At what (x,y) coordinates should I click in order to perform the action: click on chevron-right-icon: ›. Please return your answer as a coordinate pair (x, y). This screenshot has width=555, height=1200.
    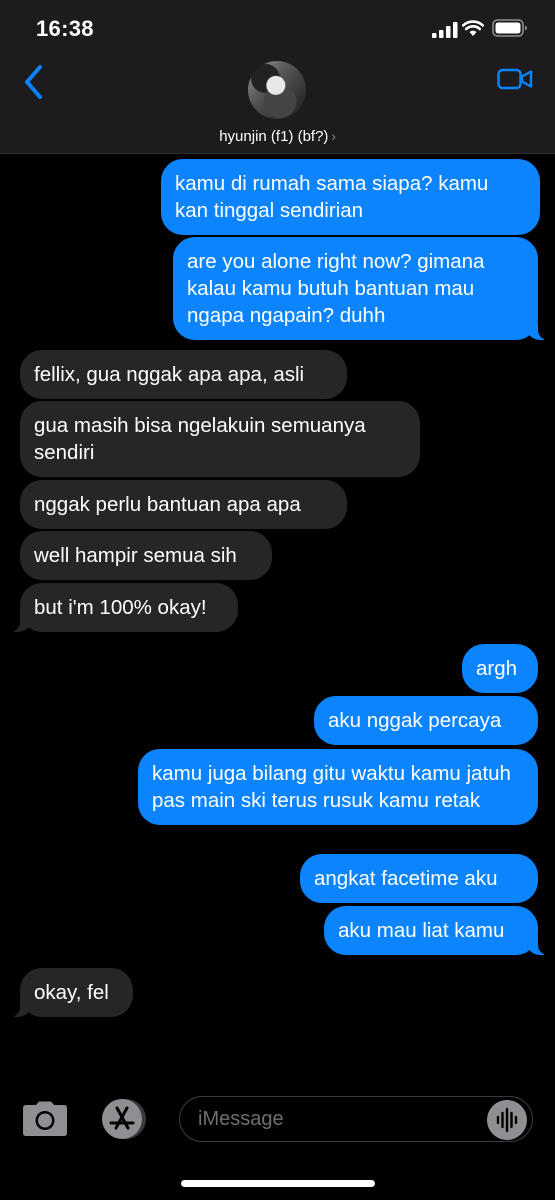
    Looking at the image, I should click on (333, 136).